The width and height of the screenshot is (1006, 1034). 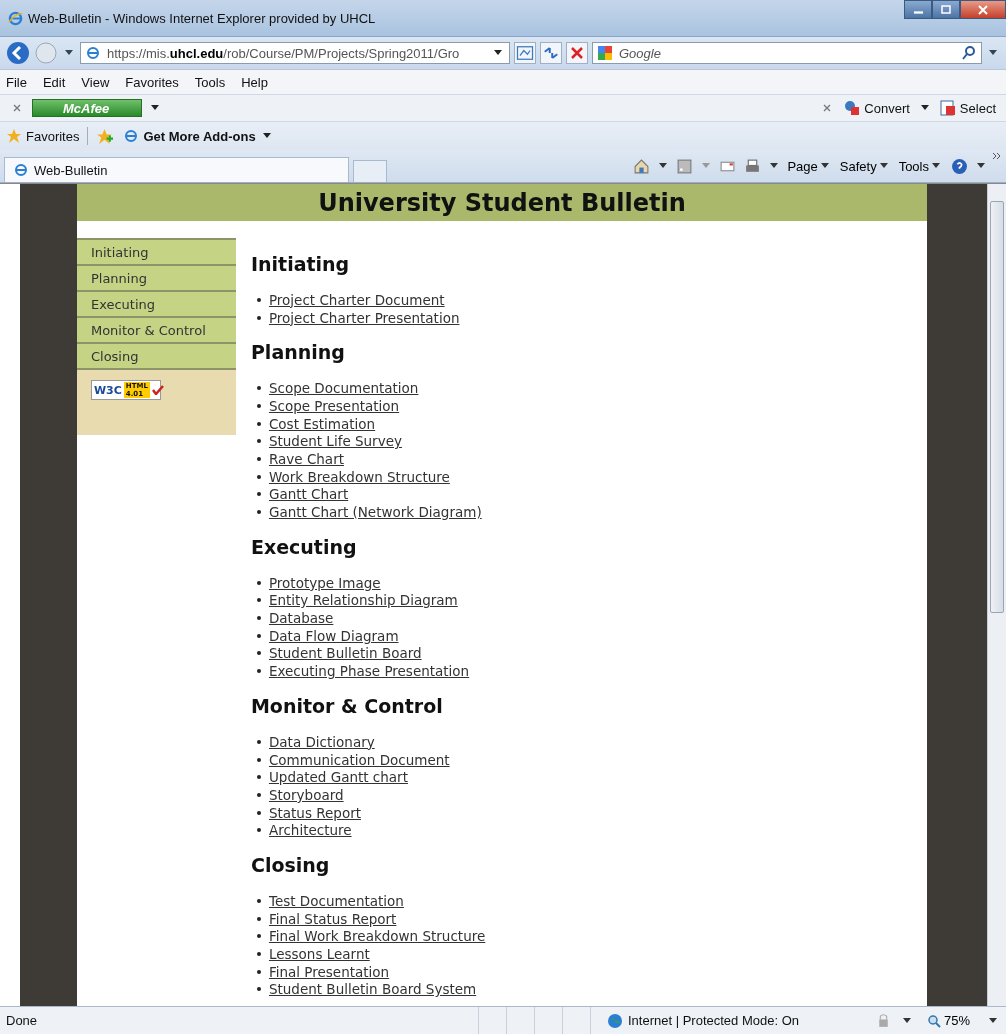 I want to click on document-link: Scope Documentation, so click(x=343, y=388).